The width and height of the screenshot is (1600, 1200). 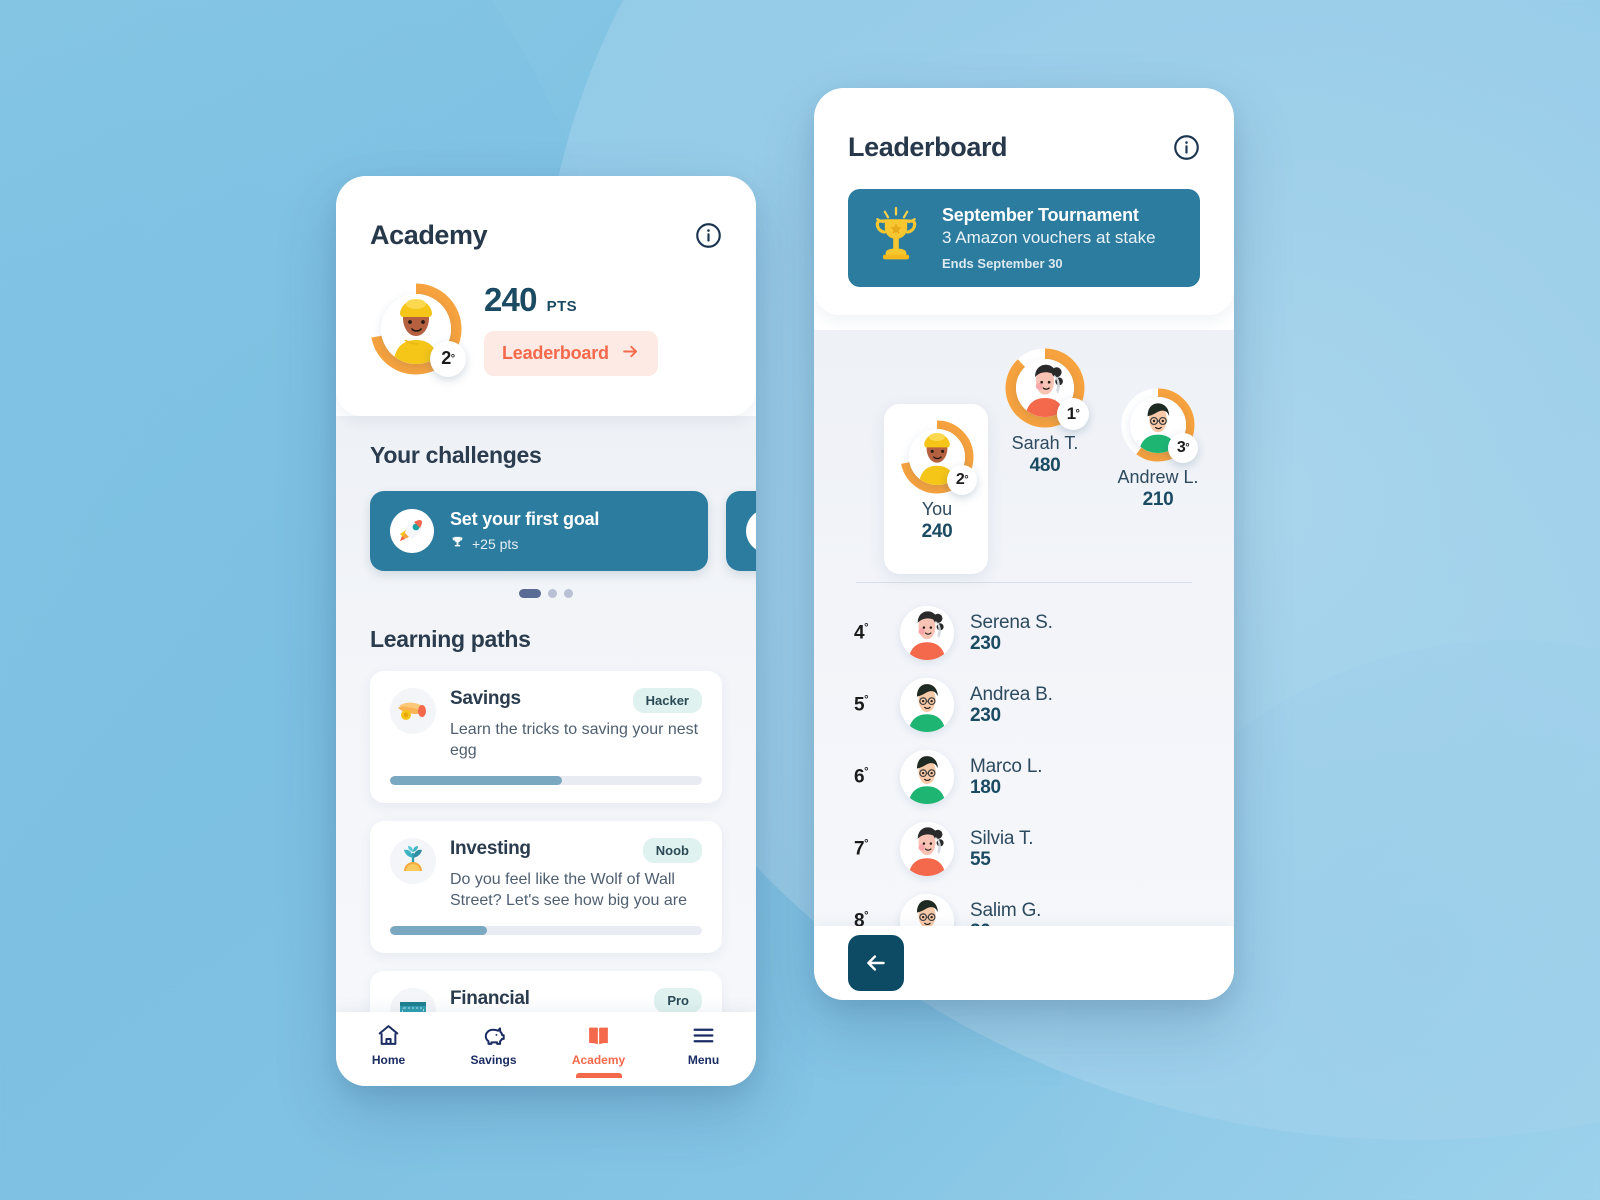 I want to click on leaderboard-button-label: Leaderboard, so click(x=555, y=353).